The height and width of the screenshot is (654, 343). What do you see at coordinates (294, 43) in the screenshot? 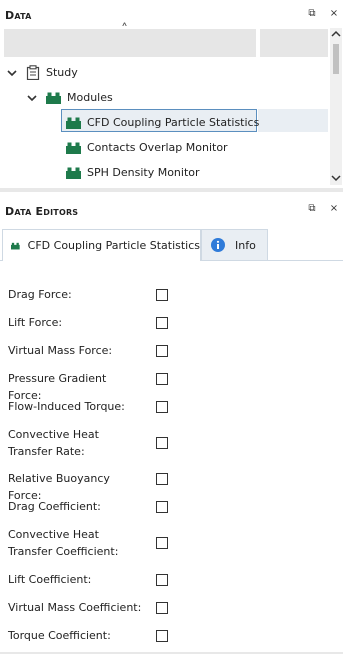
I see `value-column-header` at bounding box center [294, 43].